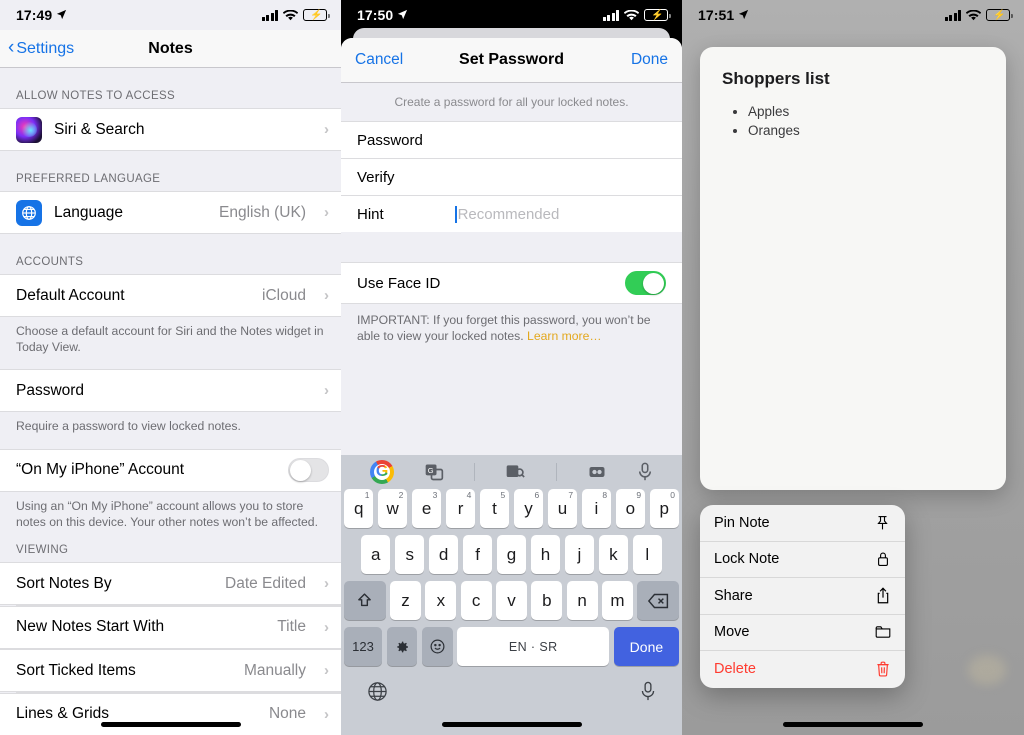  What do you see at coordinates (882, 522) in the screenshot?
I see `pin-icon` at bounding box center [882, 522].